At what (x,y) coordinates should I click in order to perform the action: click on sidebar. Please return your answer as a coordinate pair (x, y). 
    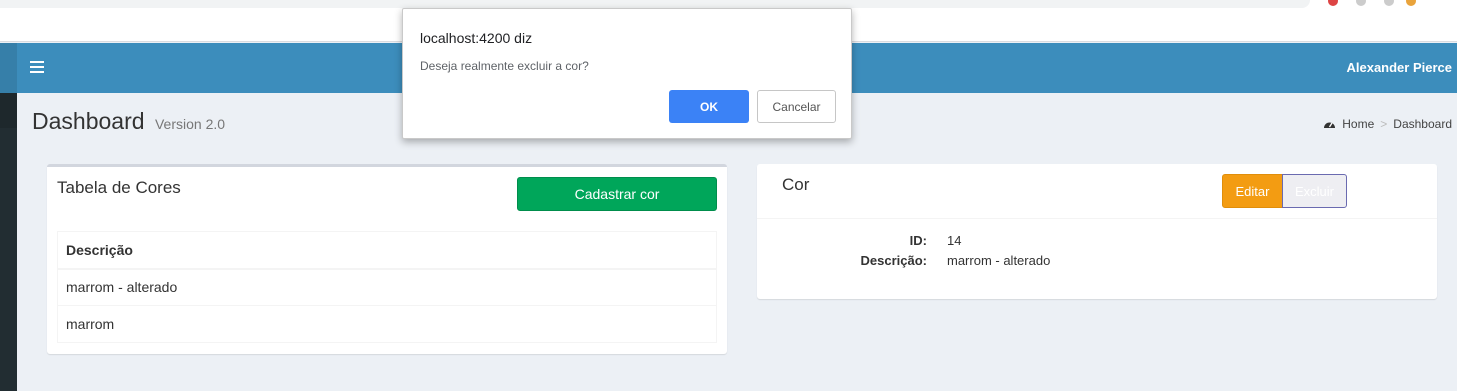
    Looking at the image, I should click on (8, 242).